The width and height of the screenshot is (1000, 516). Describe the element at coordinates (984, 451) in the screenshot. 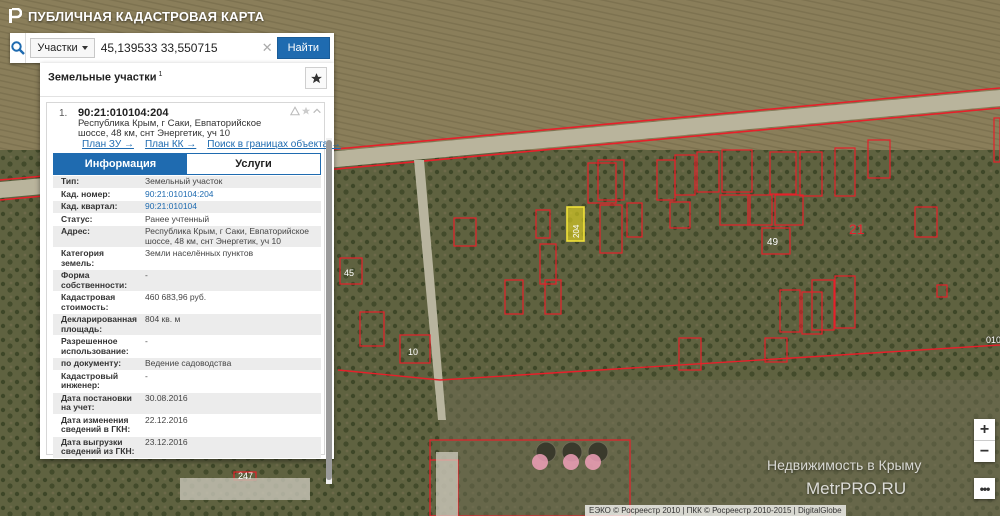

I see `zoom-out-button: −` at that location.